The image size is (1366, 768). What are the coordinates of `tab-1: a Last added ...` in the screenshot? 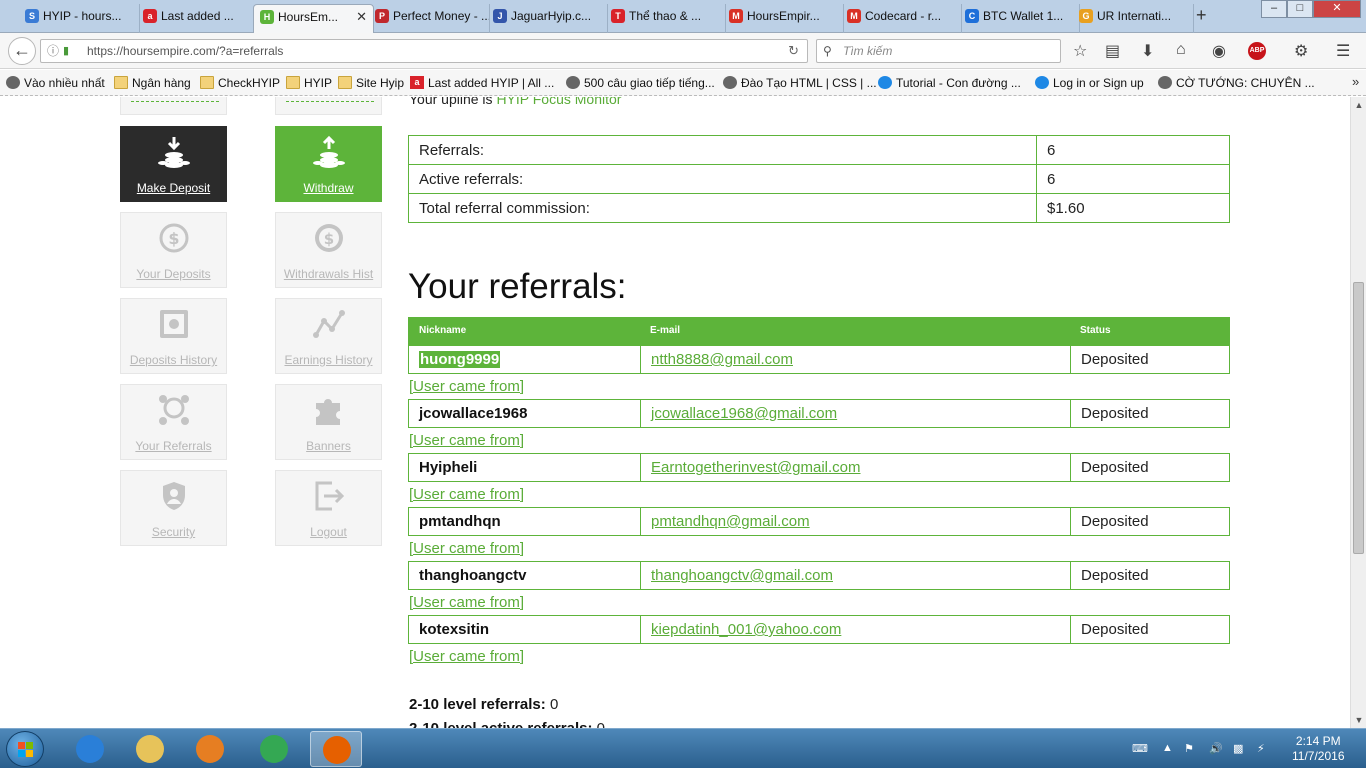 It's located at (197, 18).